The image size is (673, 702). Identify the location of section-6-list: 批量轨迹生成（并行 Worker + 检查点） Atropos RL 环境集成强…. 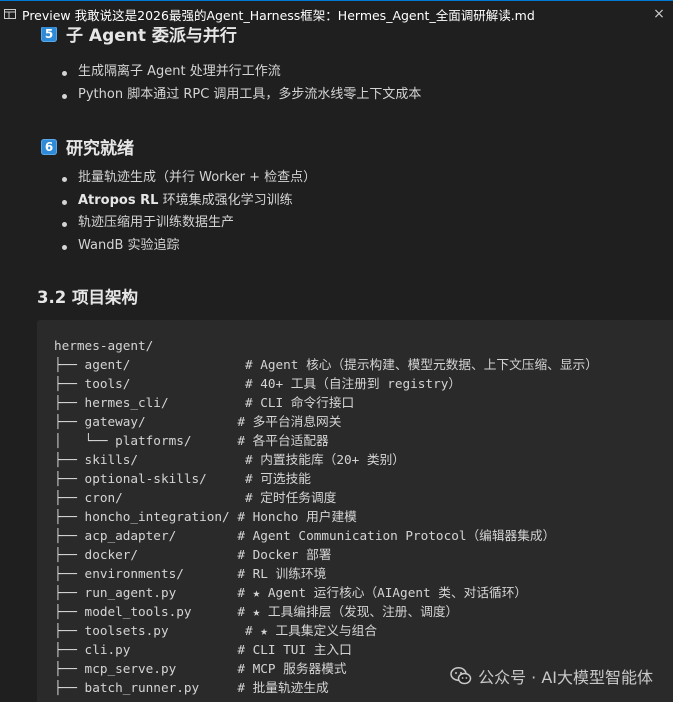
(187, 212).